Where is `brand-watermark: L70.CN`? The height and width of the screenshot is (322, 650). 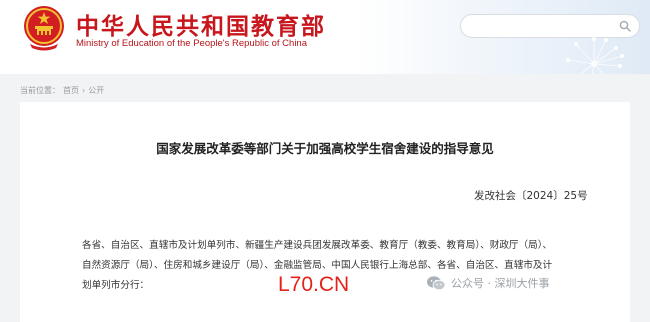
brand-watermark: L70.CN is located at coordinates (314, 284).